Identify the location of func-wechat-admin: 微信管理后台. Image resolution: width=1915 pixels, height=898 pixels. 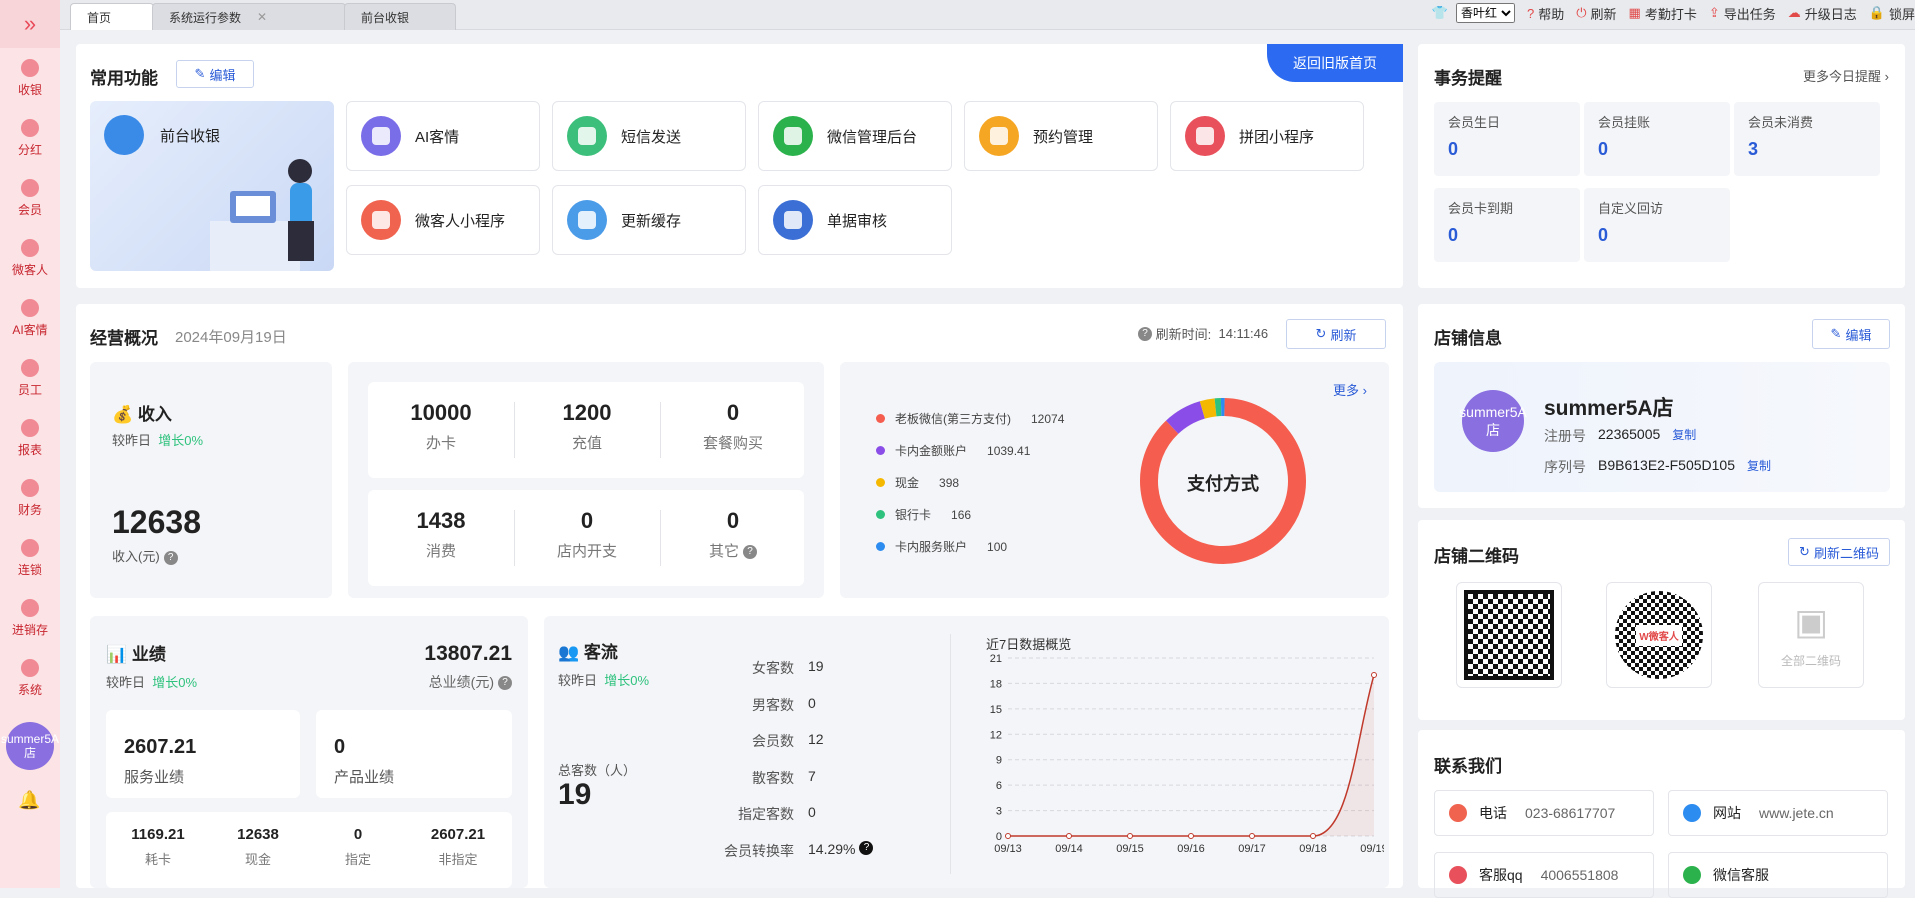
(855, 136).